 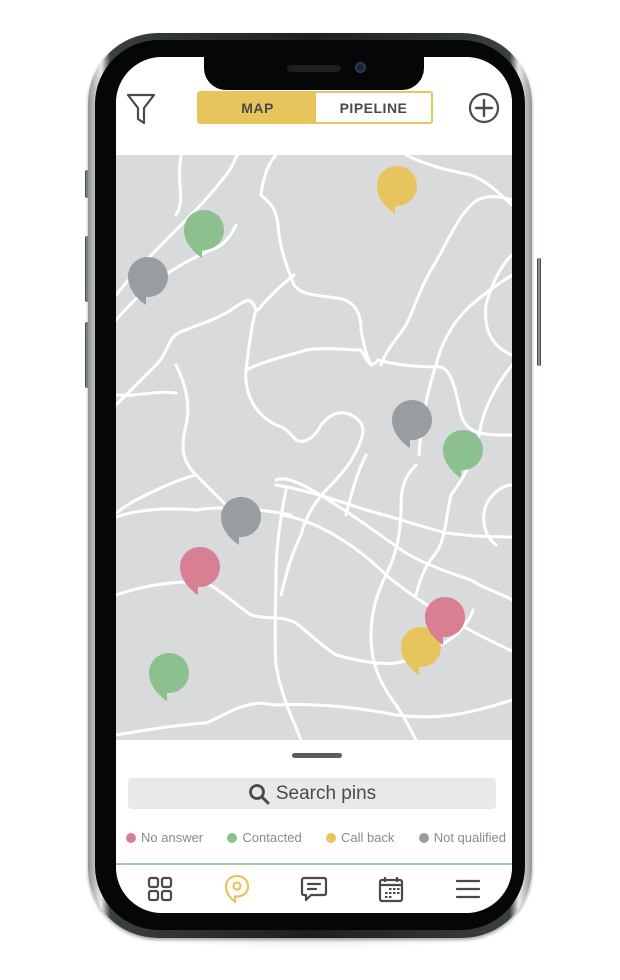 I want to click on legend-call-back: Call back, so click(x=360, y=837).